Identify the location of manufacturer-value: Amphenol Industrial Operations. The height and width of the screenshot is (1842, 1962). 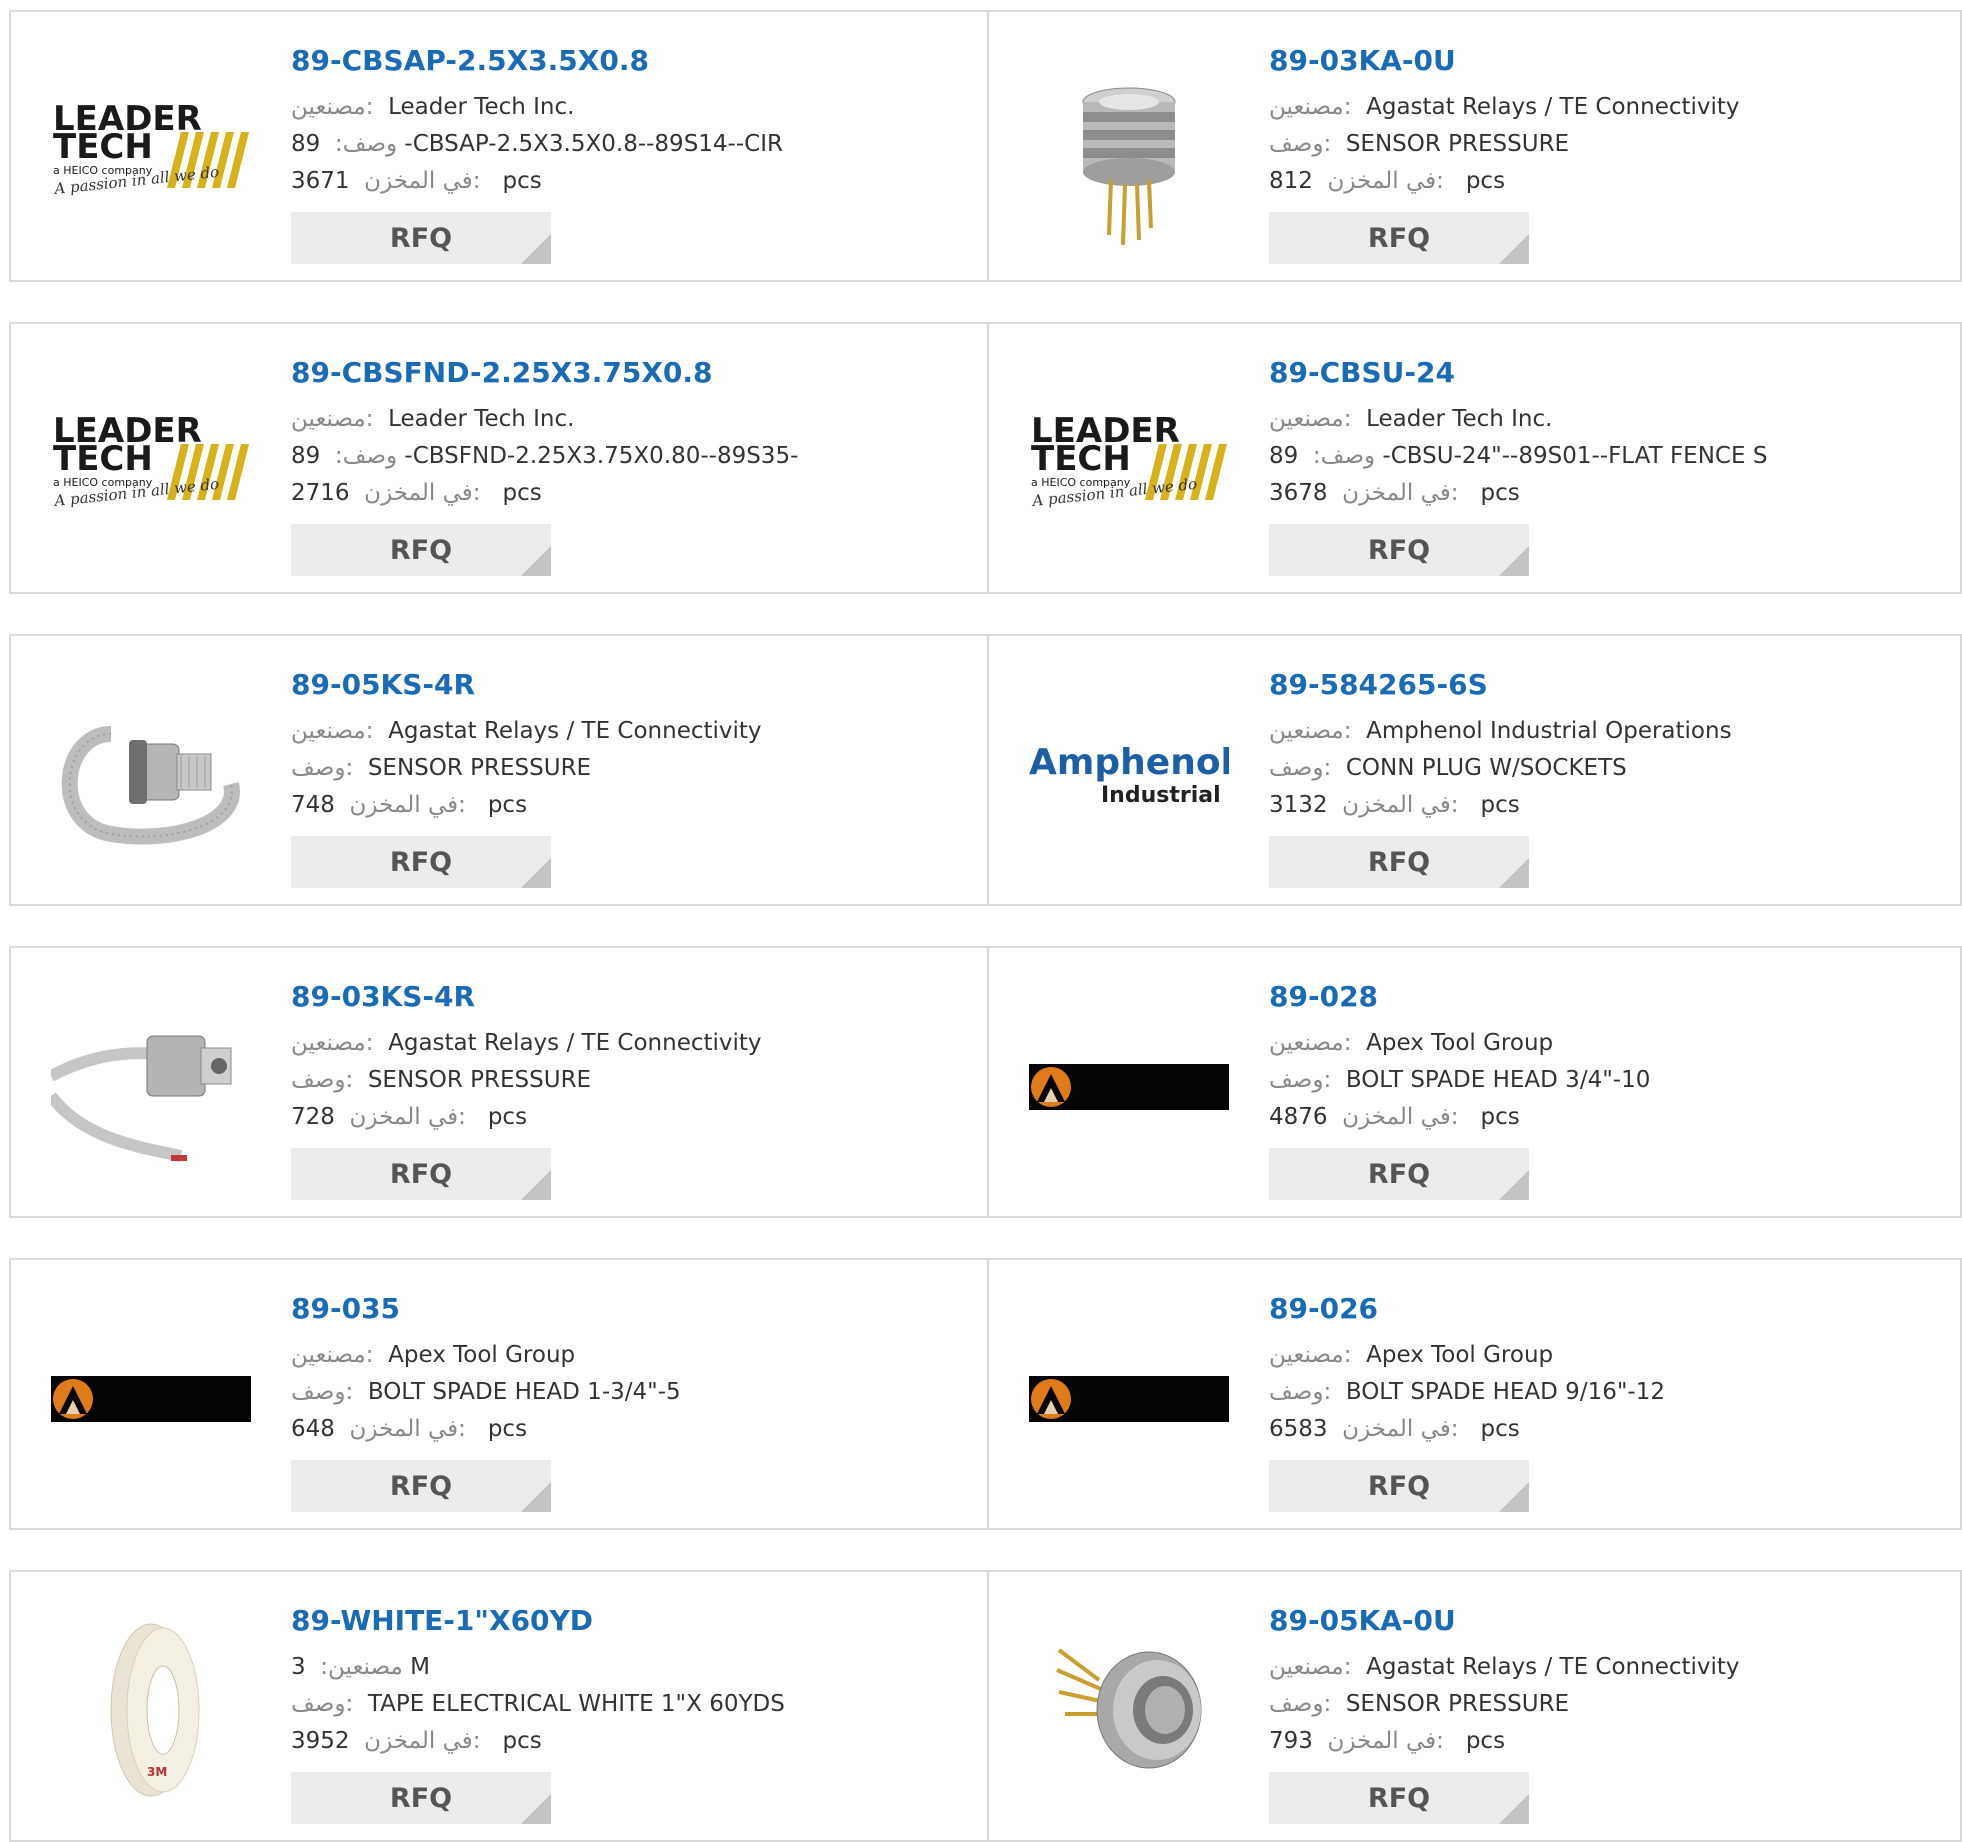
(1549, 731).